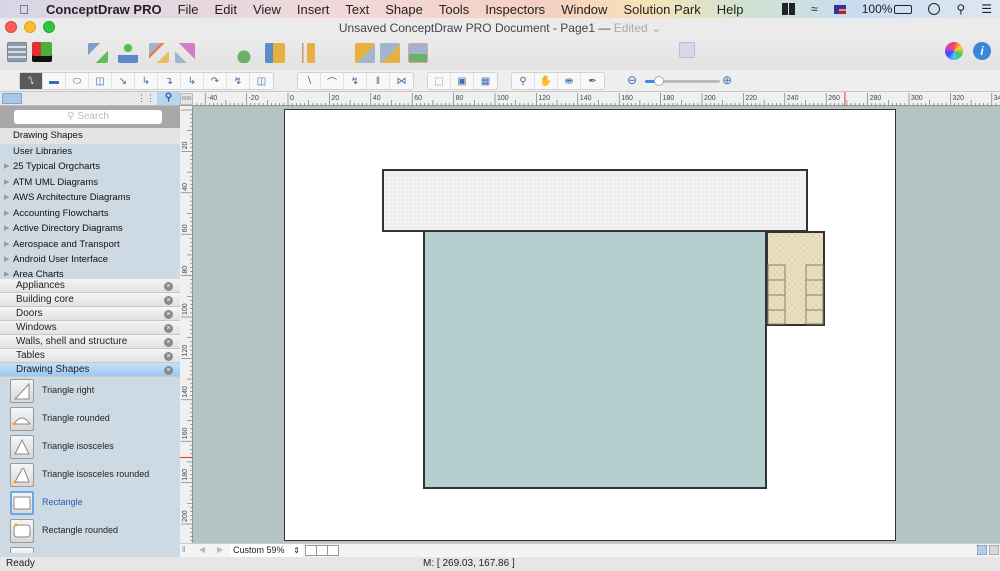 The width and height of the screenshot is (1000, 571). What do you see at coordinates (90, 245) in the screenshot?
I see `library-item: ▶ Aerospace and Transport` at bounding box center [90, 245].